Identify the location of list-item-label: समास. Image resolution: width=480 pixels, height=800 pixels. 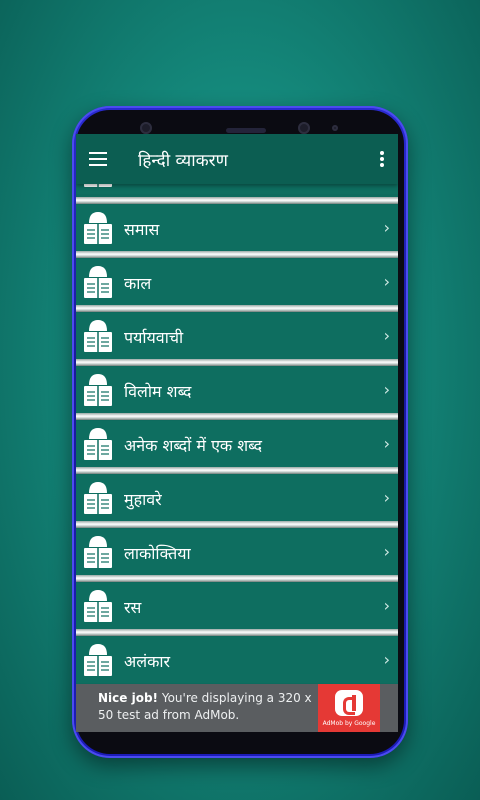
(142, 229).